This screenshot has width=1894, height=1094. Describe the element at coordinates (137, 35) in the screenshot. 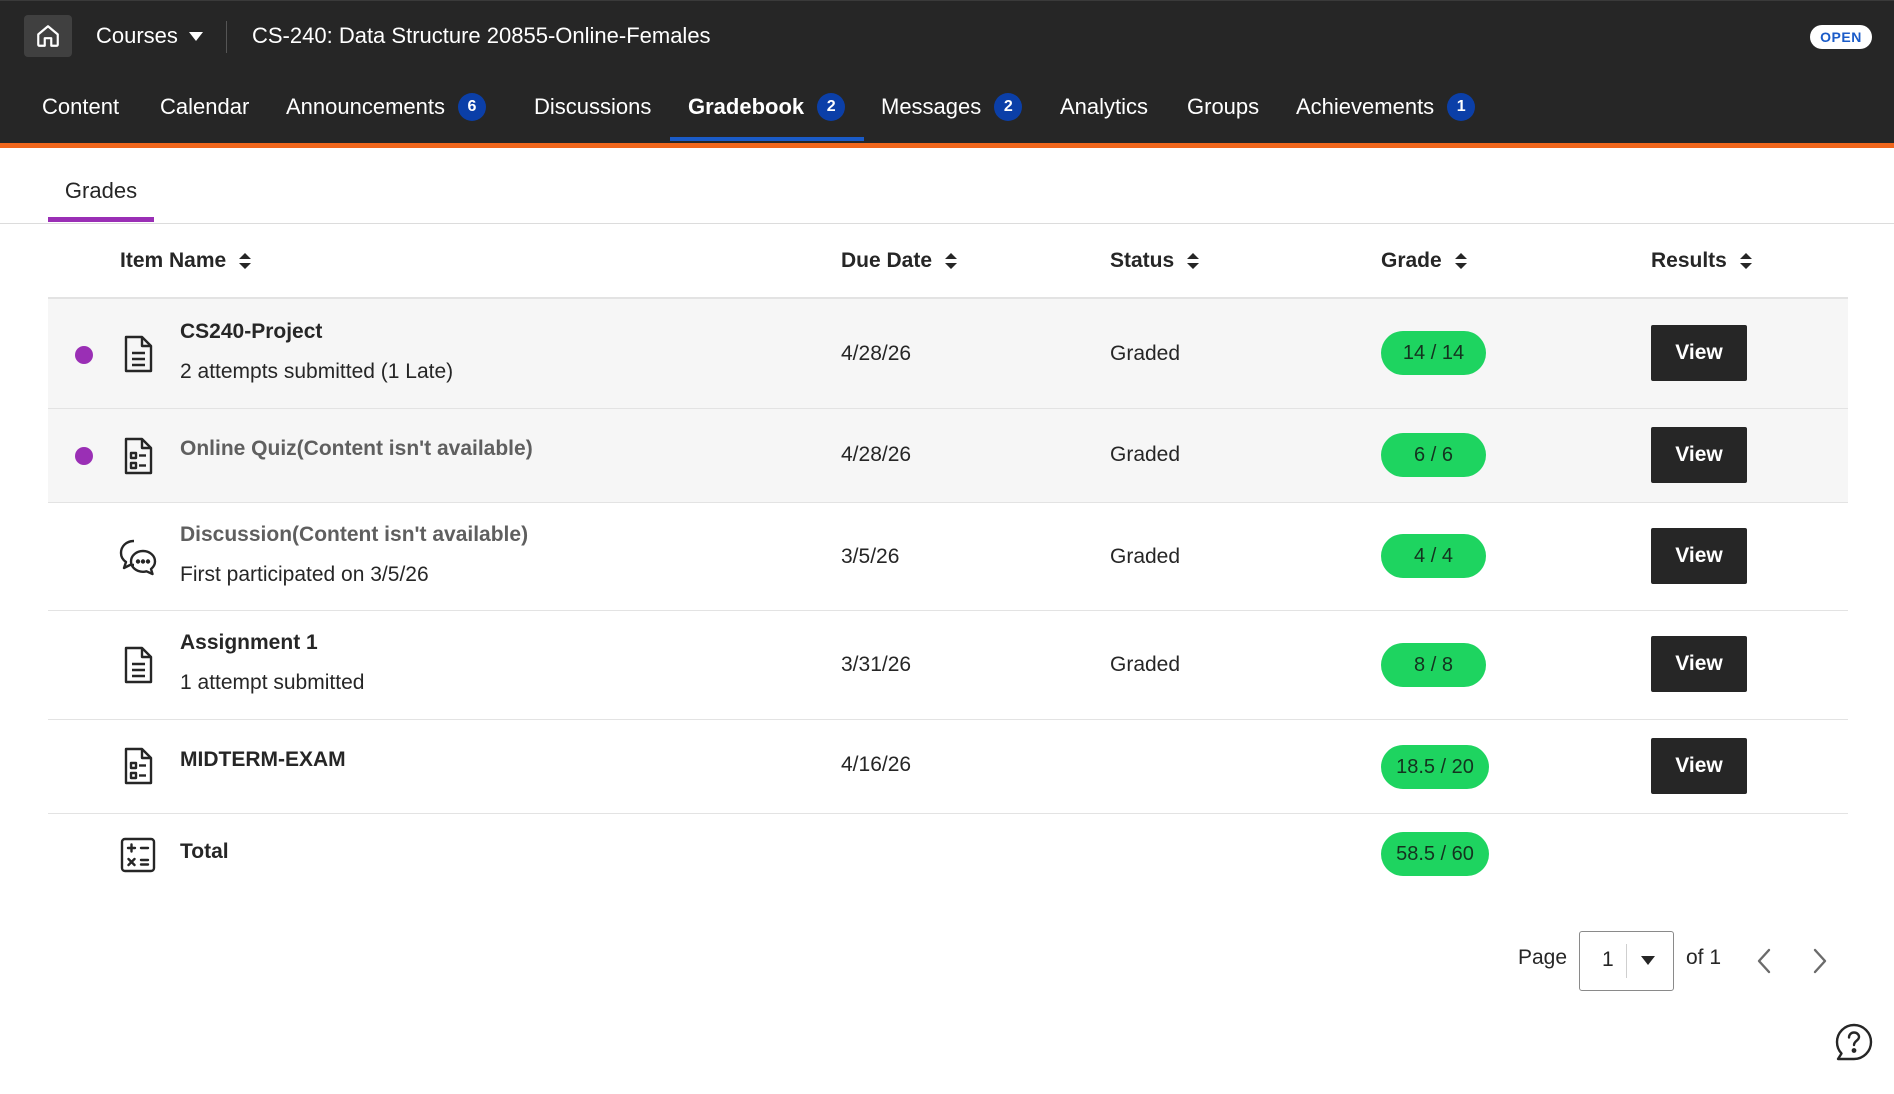

I see `courses-label: Courses` at that location.